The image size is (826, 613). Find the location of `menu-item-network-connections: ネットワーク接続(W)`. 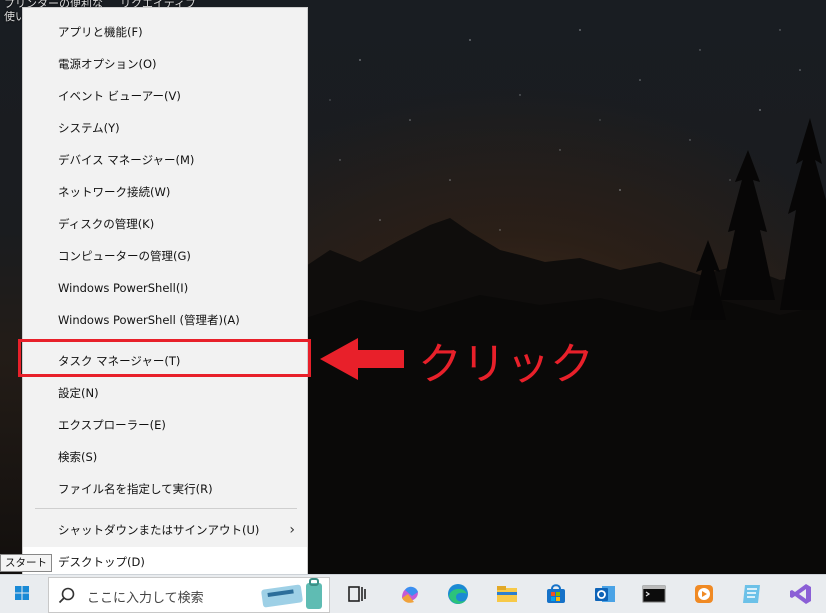

menu-item-network-connections: ネットワーク接続(W) is located at coordinates (165, 192).